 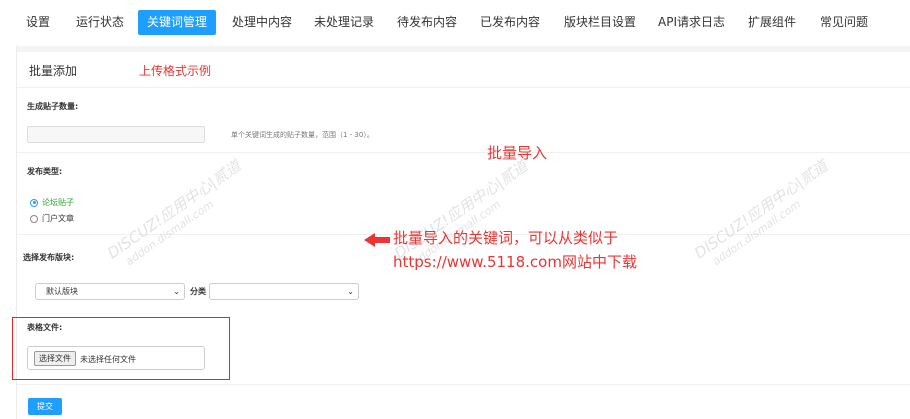 What do you see at coordinates (175, 70) in the screenshot?
I see `format-example-link: 上传格式示例` at bounding box center [175, 70].